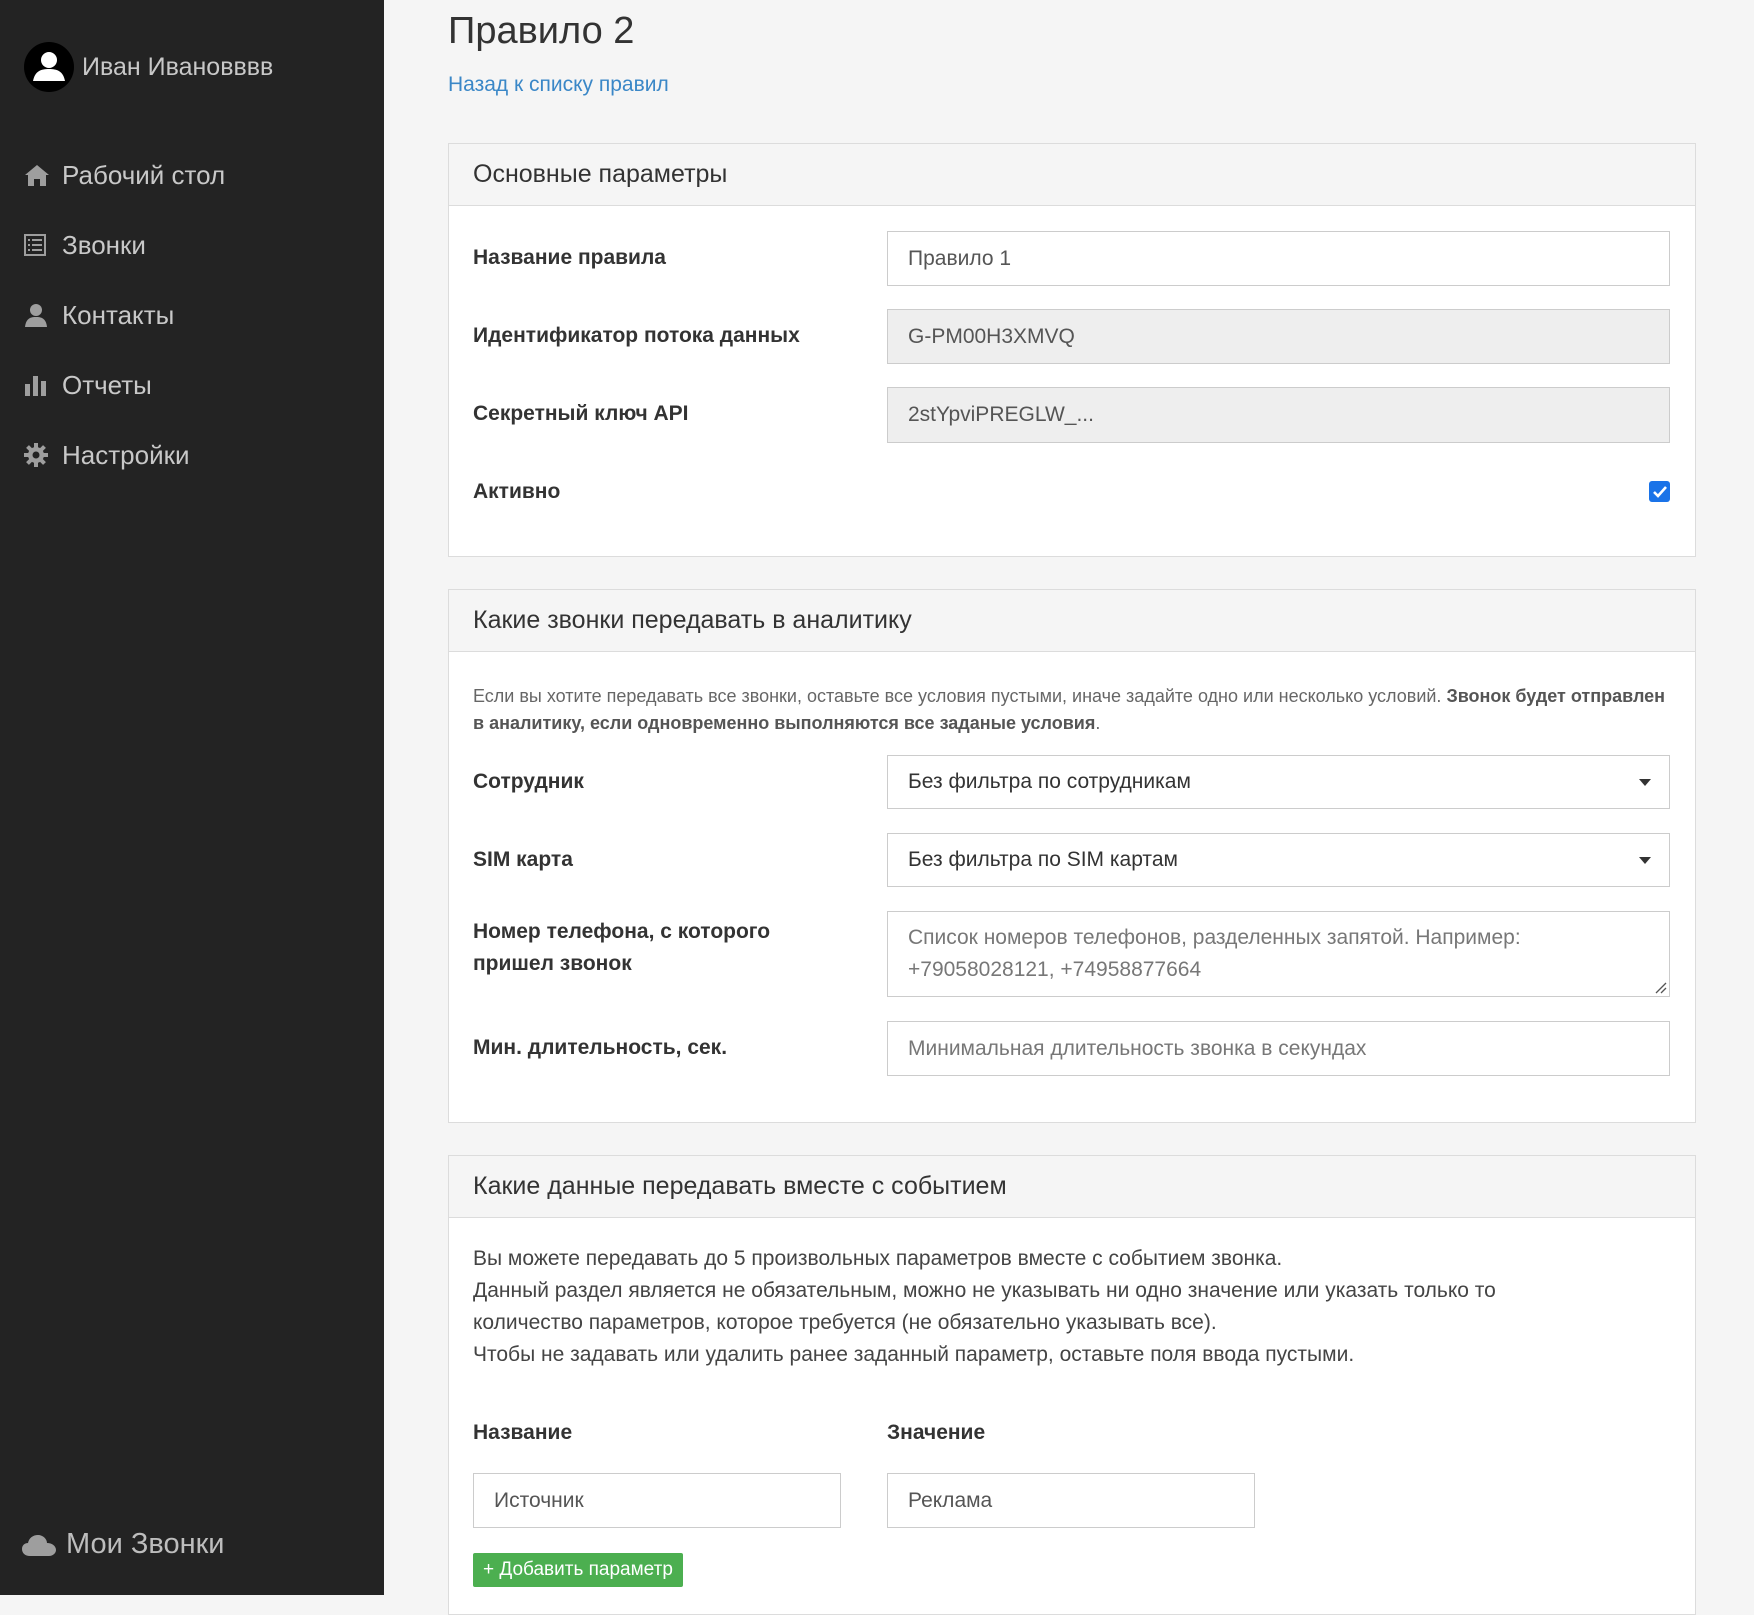 This screenshot has height=1615, width=1754. Describe the element at coordinates (539, 1500) in the screenshot. I see `param-name-value: Источник` at that location.